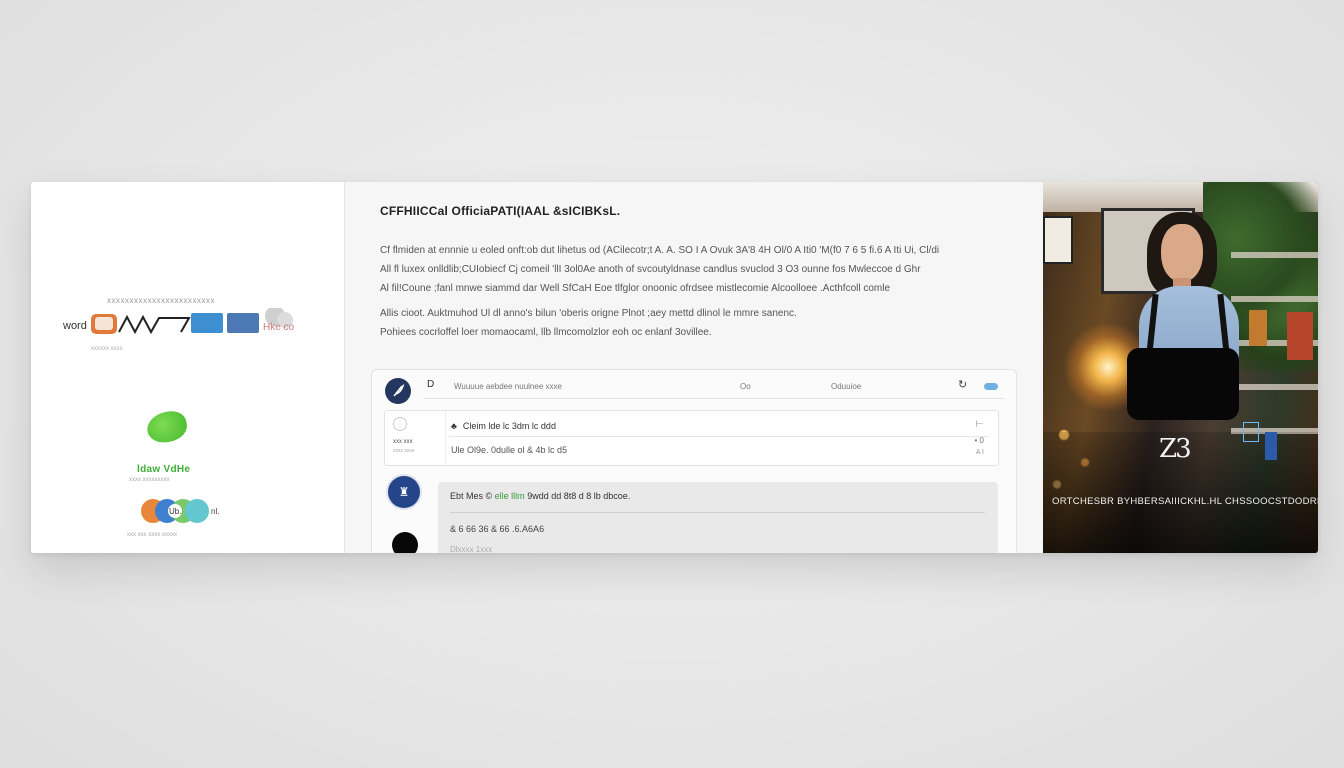  I want to click on message-suffix: 9wdd dd 8t8 d 8 lb dbcoe., so click(579, 496).